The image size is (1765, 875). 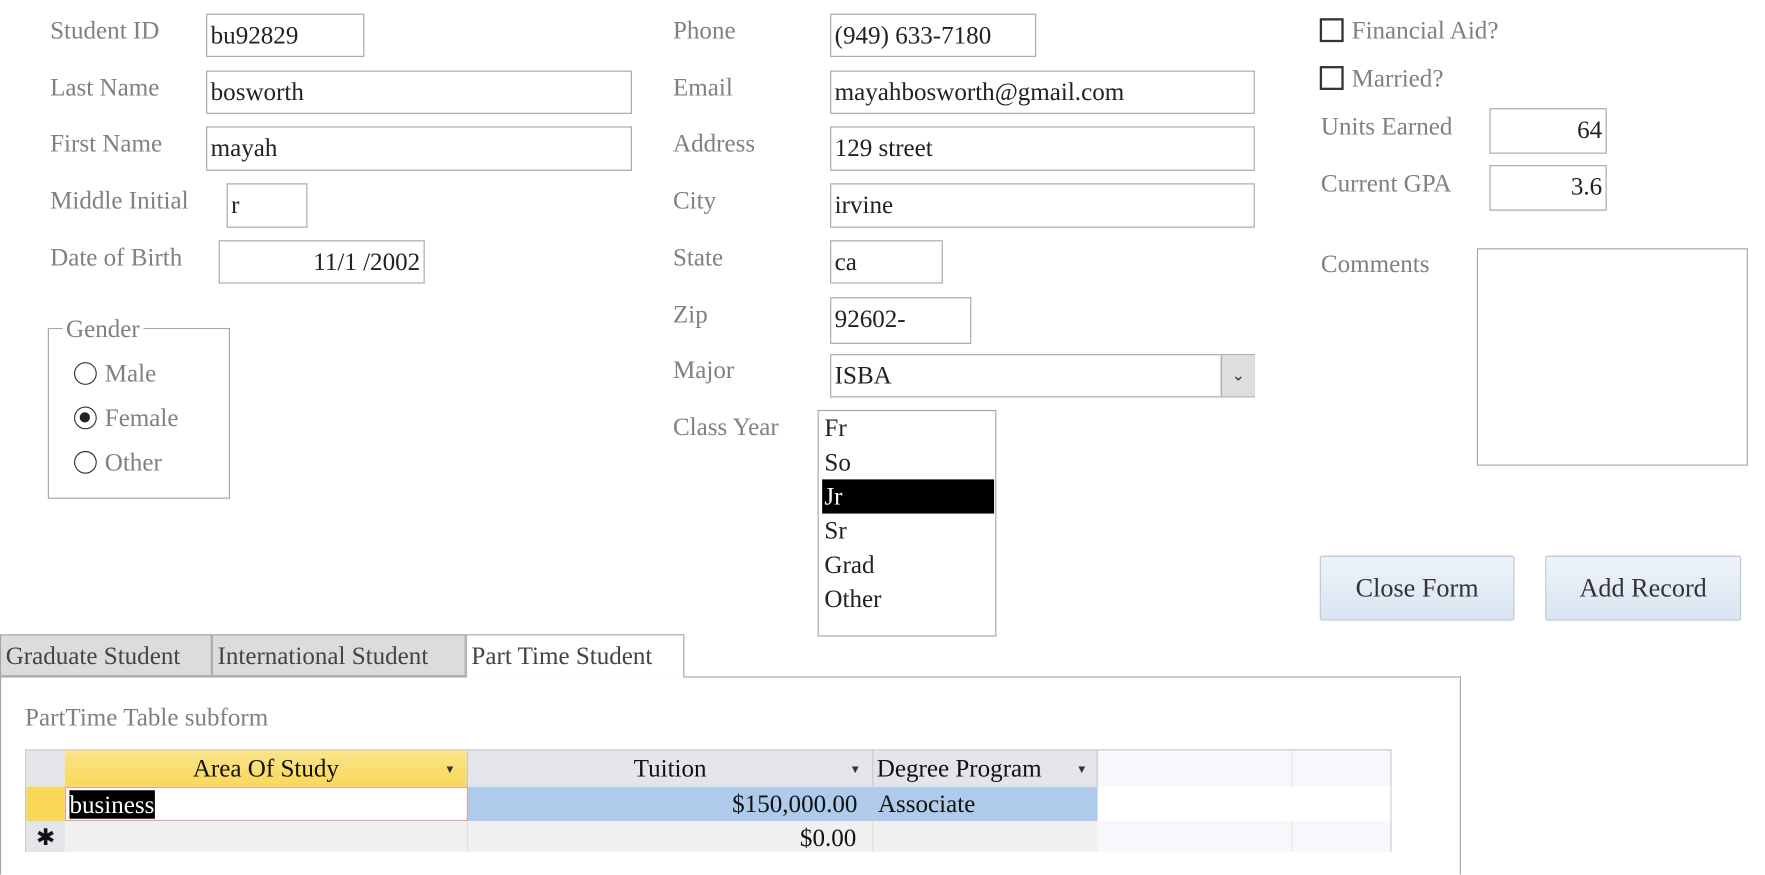 I want to click on phone-label: Phone, so click(x=704, y=30).